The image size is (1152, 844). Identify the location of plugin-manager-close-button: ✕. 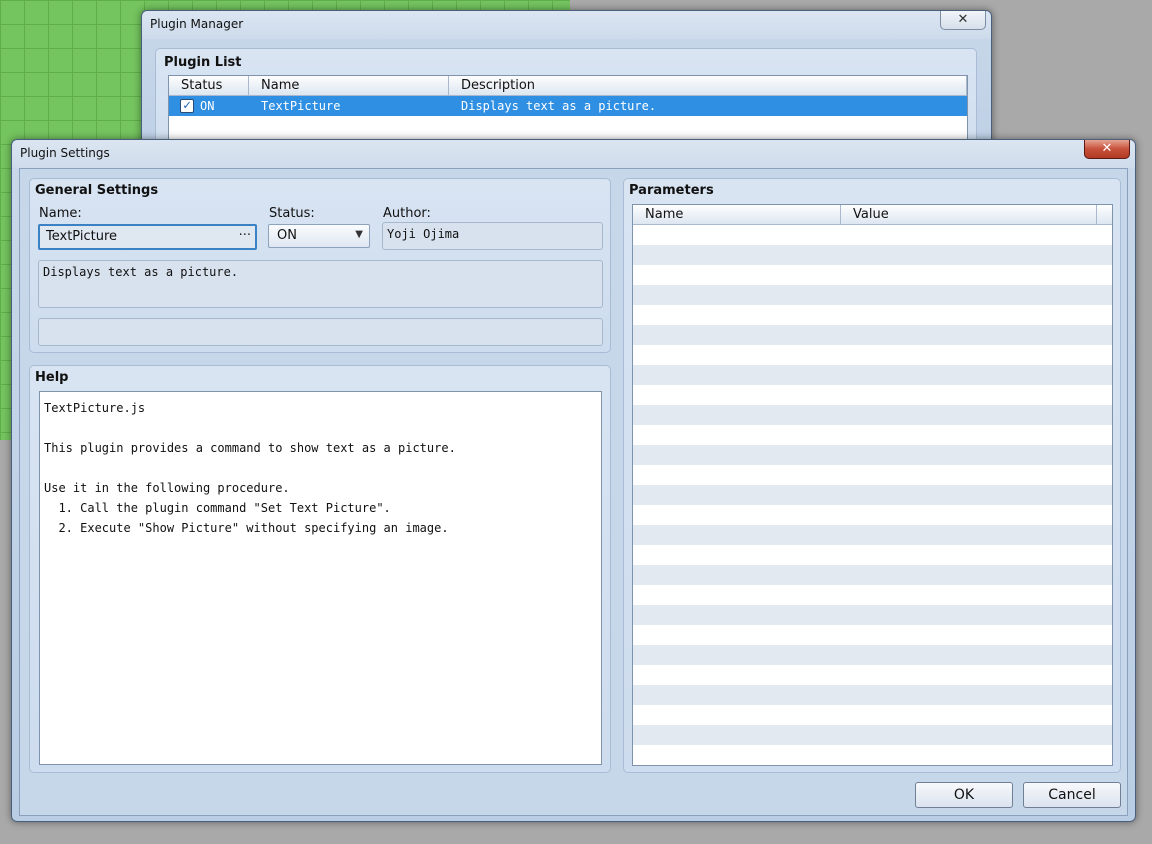
(963, 20).